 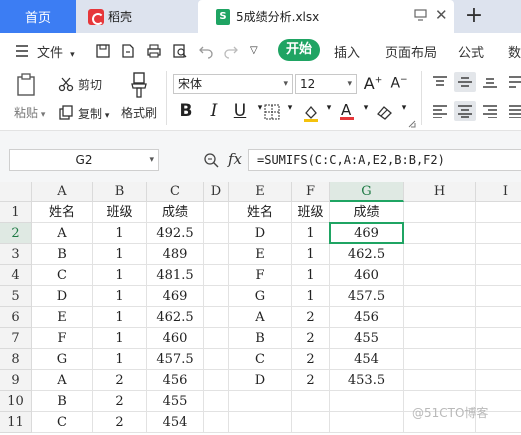 What do you see at coordinates (399, 83) in the screenshot?
I see `decrease-font-icon: A−` at bounding box center [399, 83].